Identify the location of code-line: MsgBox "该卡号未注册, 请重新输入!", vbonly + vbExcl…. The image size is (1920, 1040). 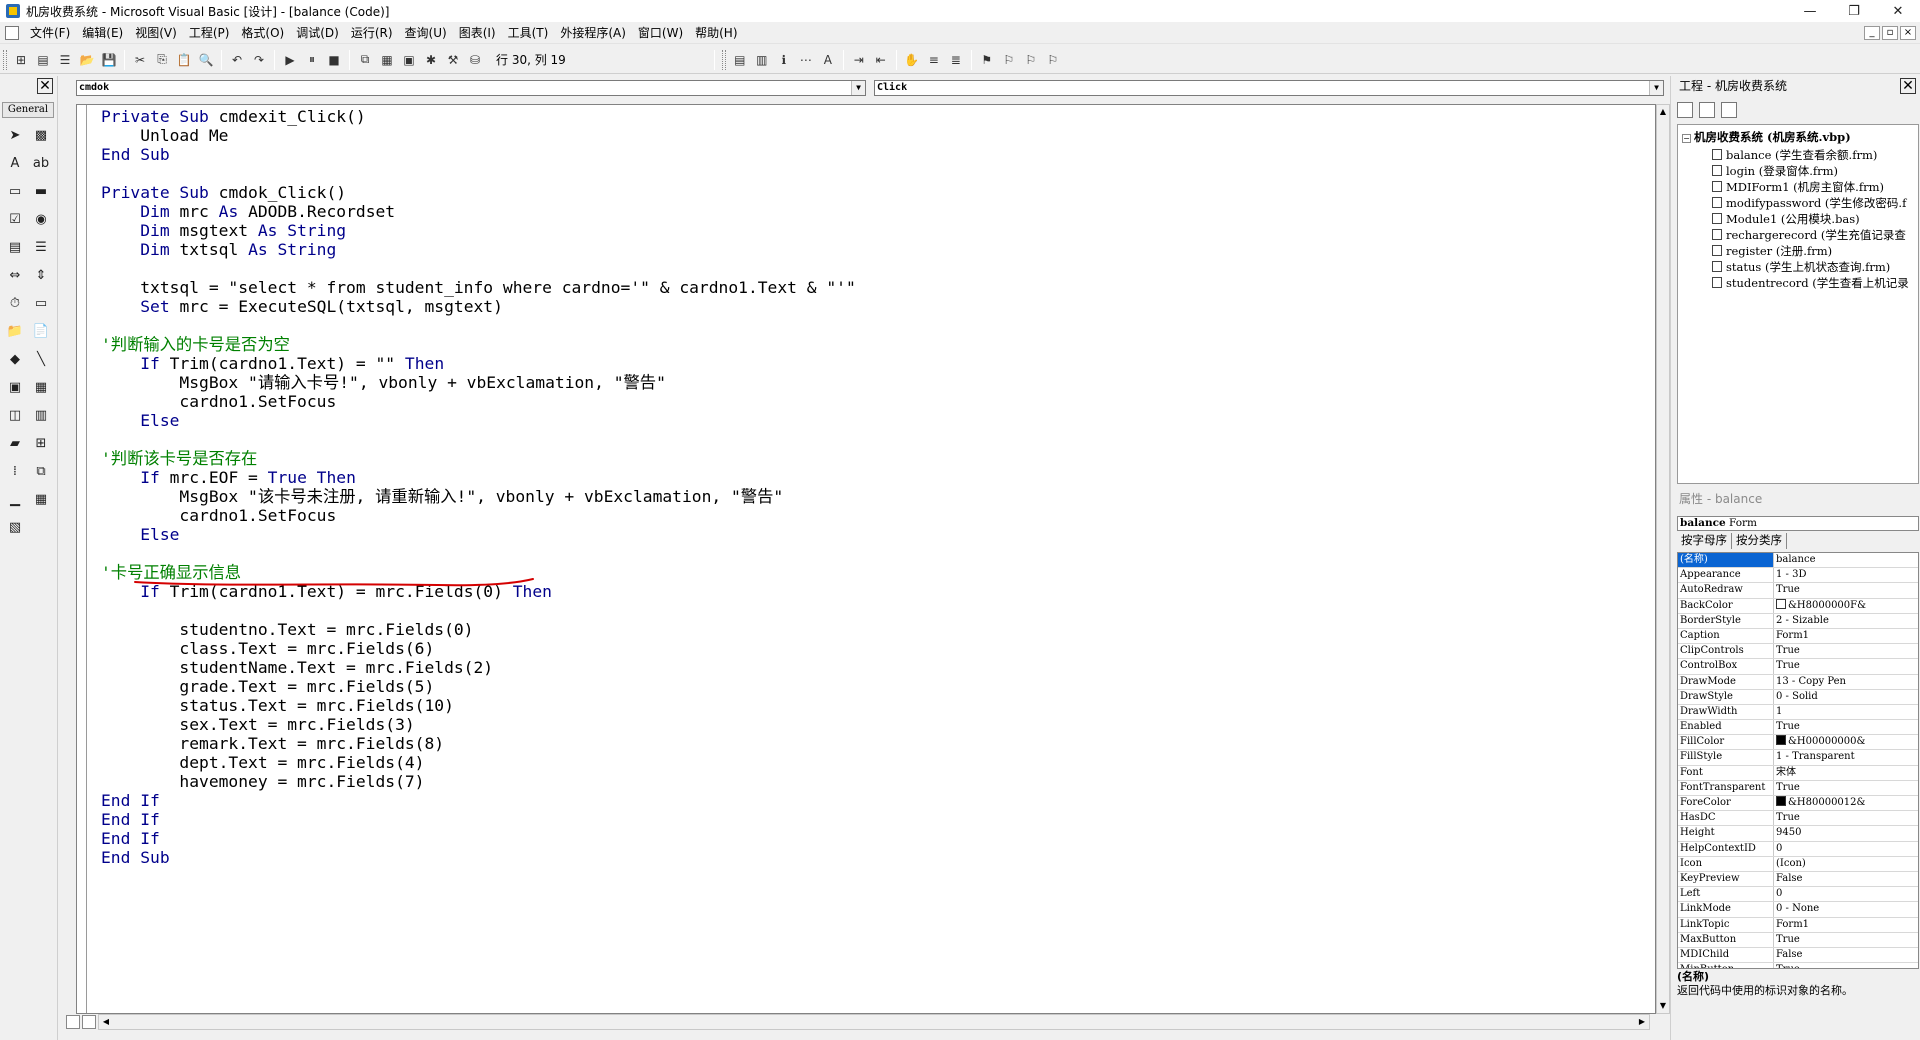
(478, 496).